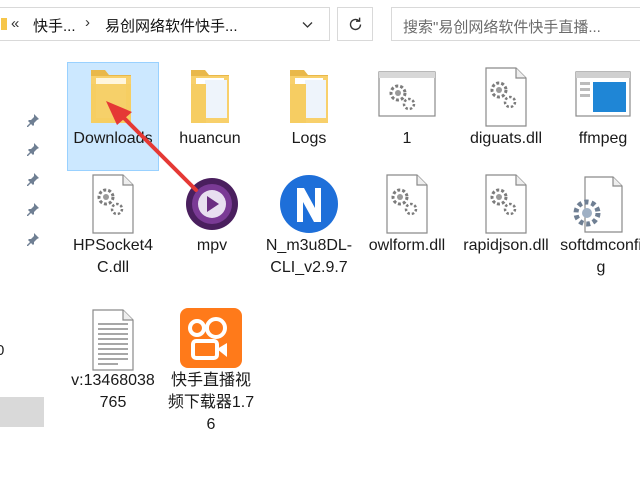 This screenshot has width=640, height=503. What do you see at coordinates (211, 338) in the screenshot?
I see `kuaishou-app-icon` at bounding box center [211, 338].